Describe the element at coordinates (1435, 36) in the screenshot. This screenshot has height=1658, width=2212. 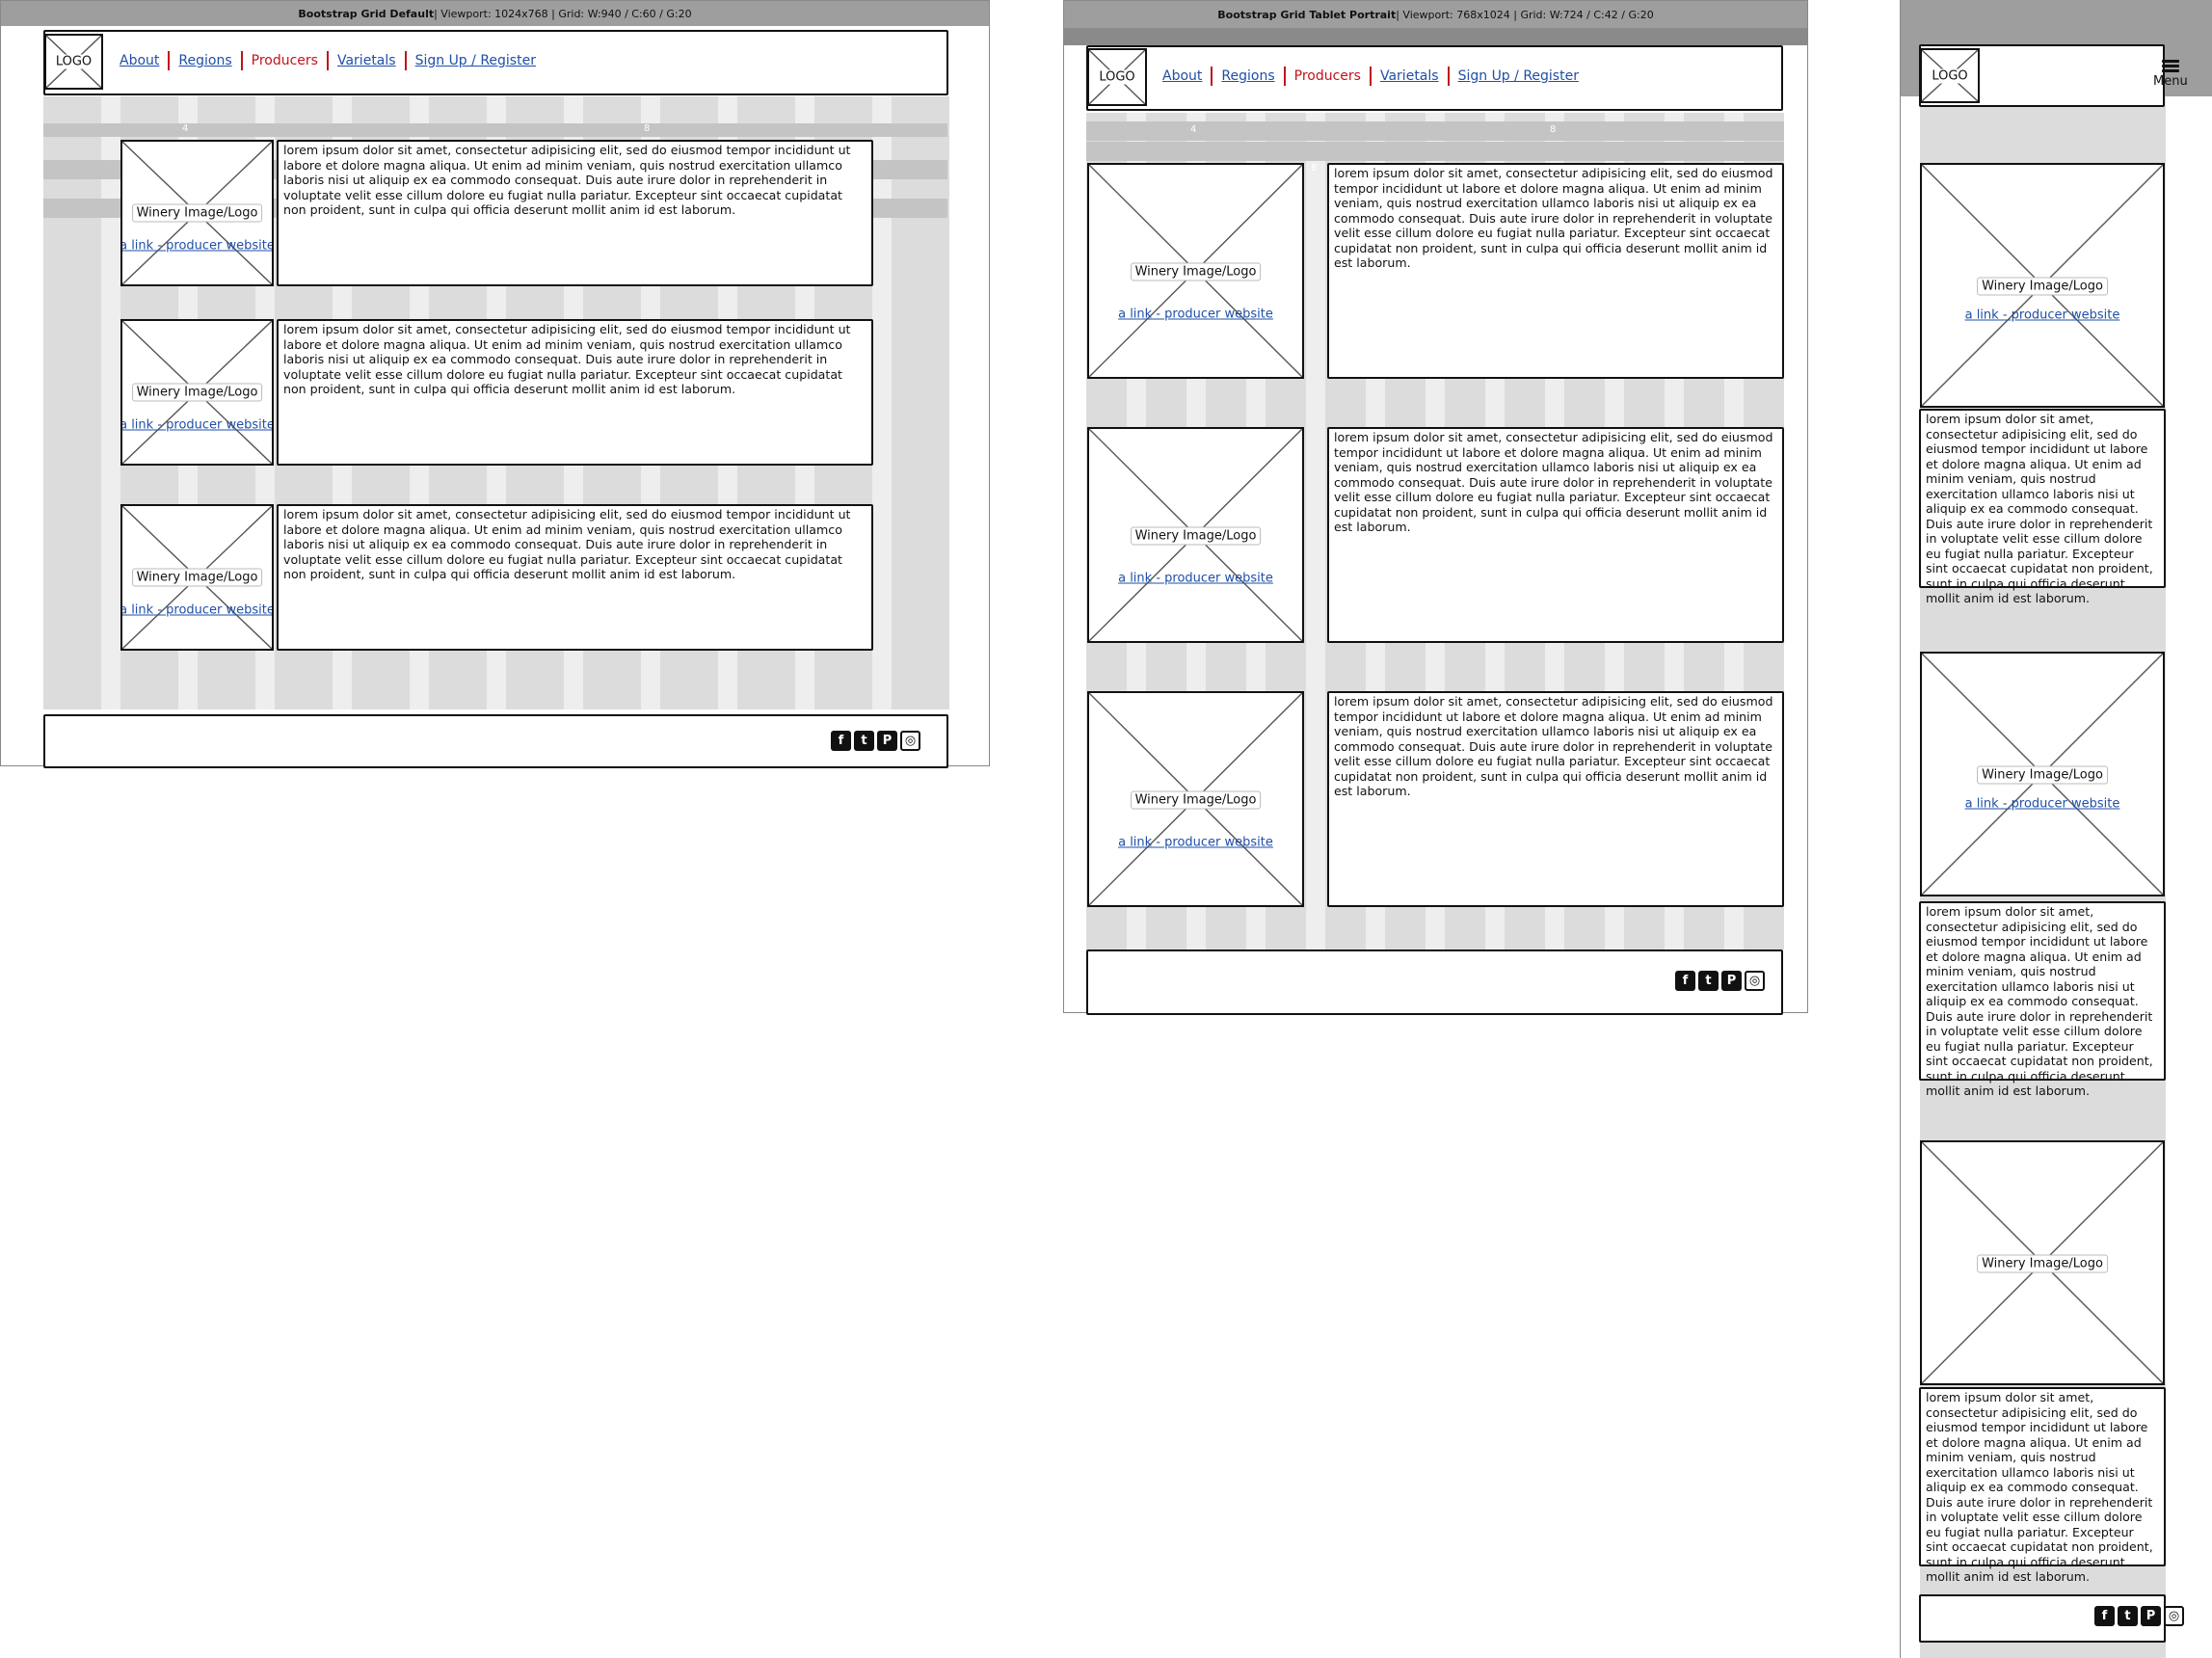
I see `titlebar-strip` at that location.